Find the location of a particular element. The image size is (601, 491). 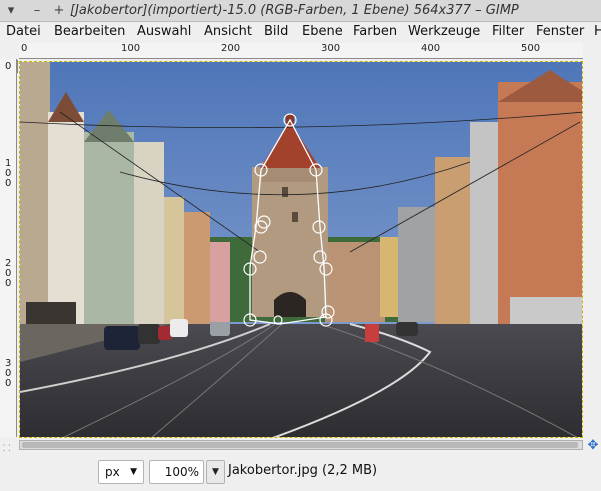

vertical-ruler: 0 100 200 300 is located at coordinates (8, 248).